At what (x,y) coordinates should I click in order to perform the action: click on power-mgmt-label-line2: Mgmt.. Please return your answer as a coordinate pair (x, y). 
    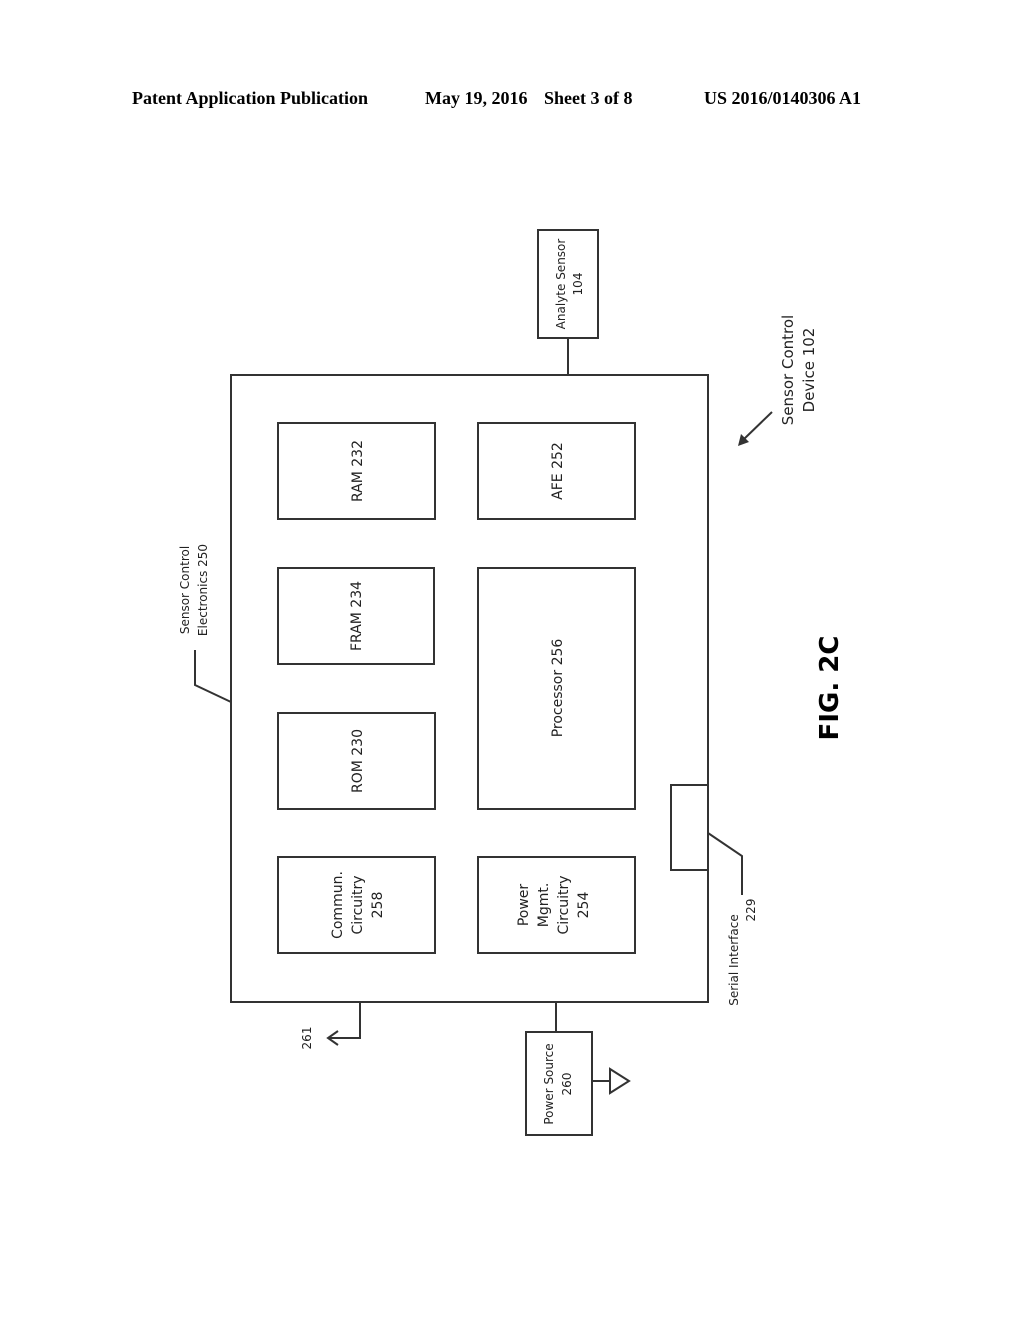
    Looking at the image, I should click on (544, 905).